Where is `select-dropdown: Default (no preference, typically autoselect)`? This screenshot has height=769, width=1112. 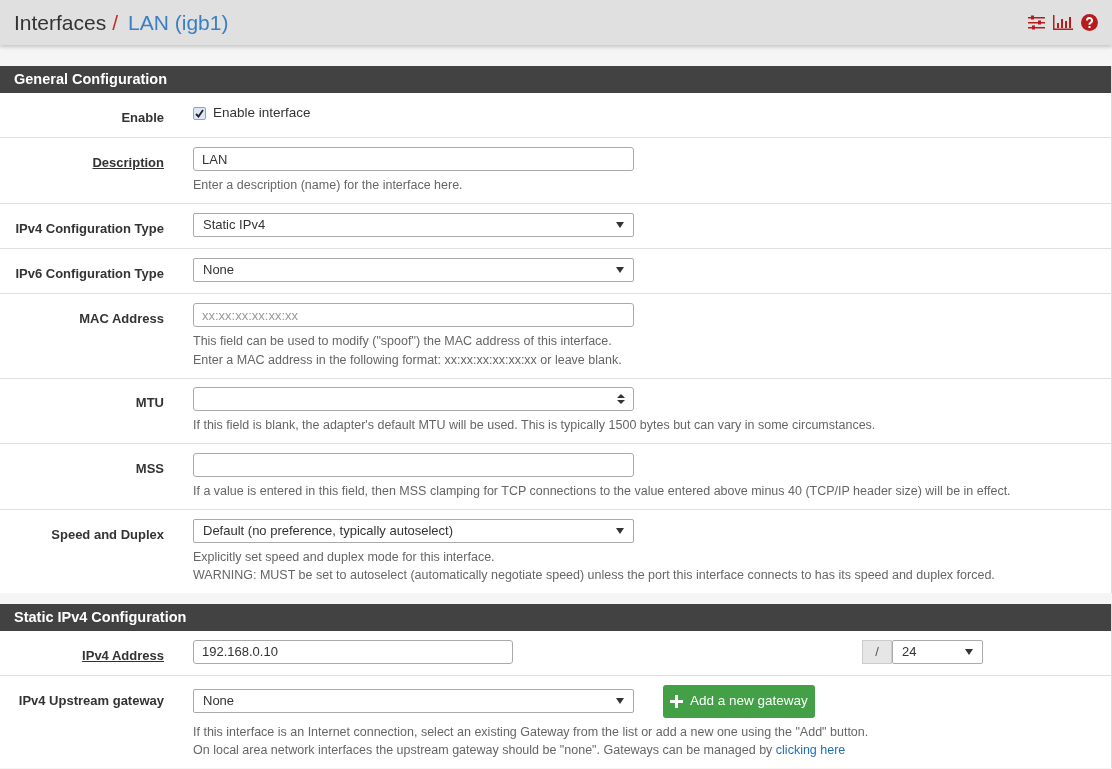
select-dropdown: Default (no preference, typically autoselect) is located at coordinates (413, 530).